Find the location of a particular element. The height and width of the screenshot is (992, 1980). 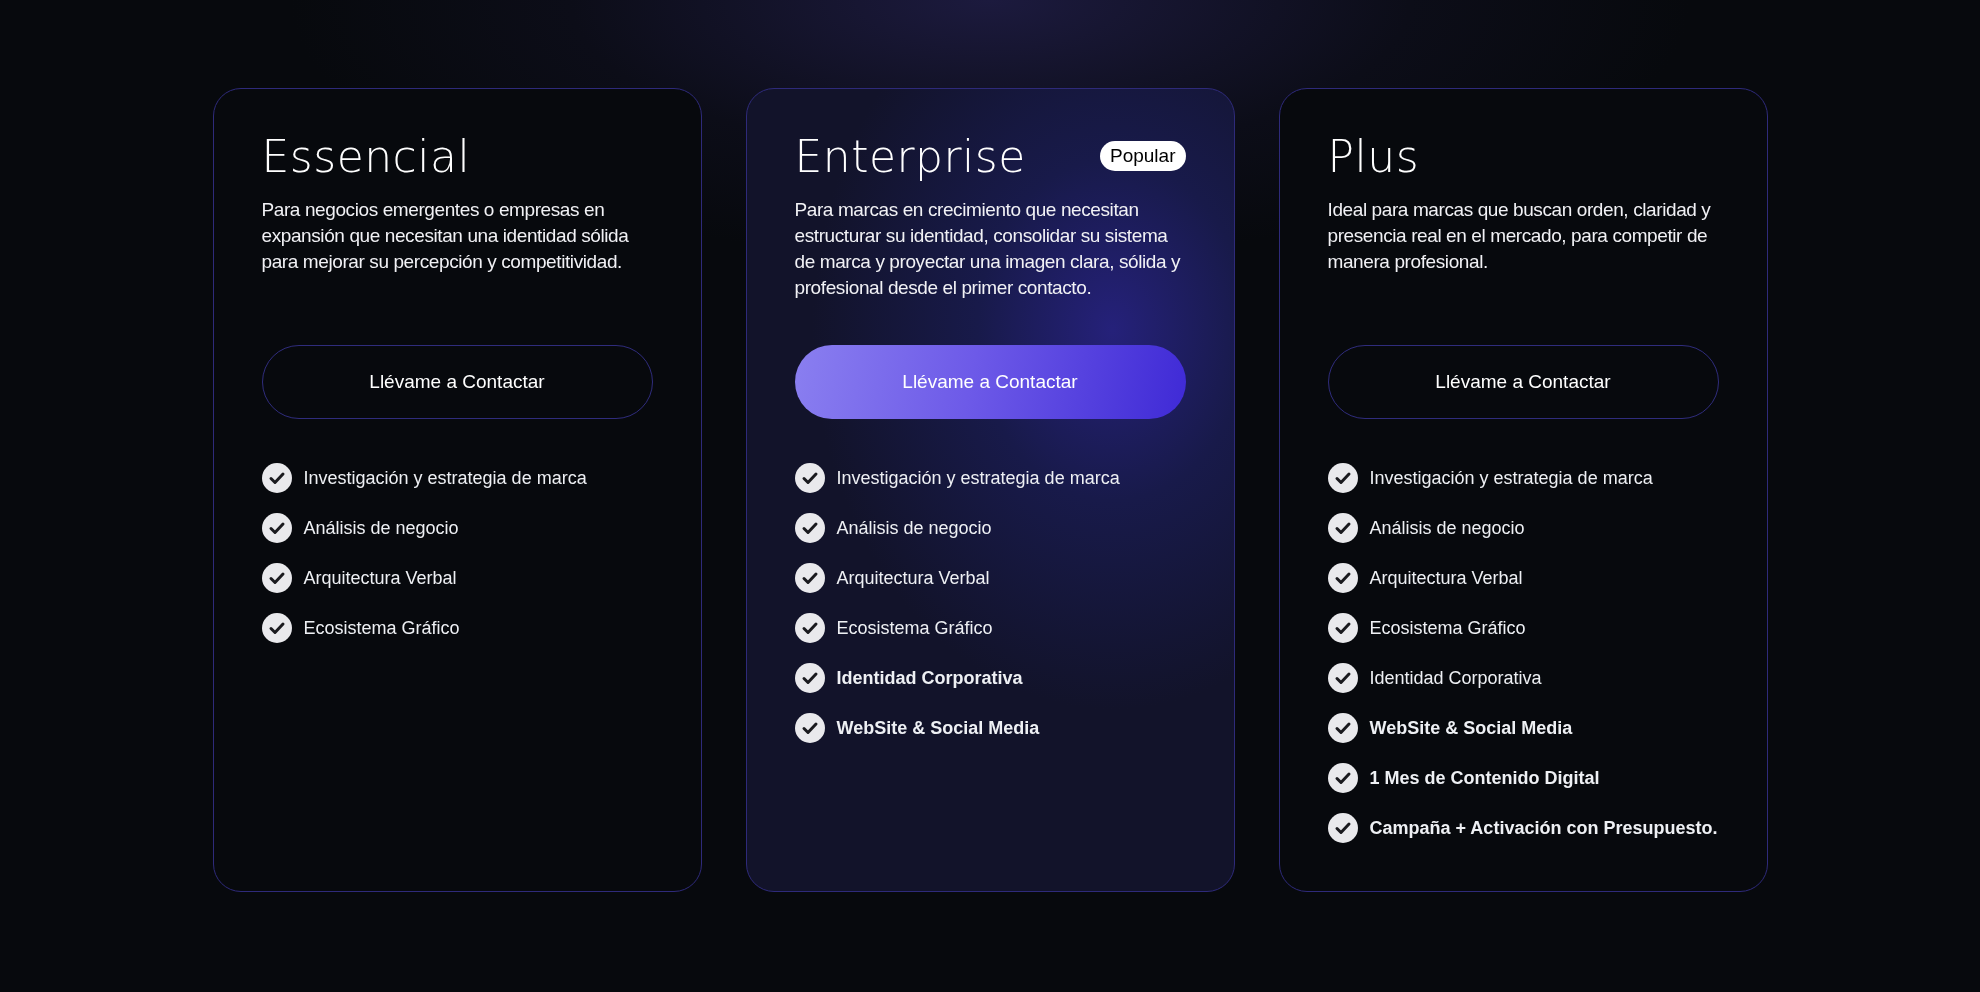

contact-button: Llévame a Contactar is located at coordinates (990, 382).